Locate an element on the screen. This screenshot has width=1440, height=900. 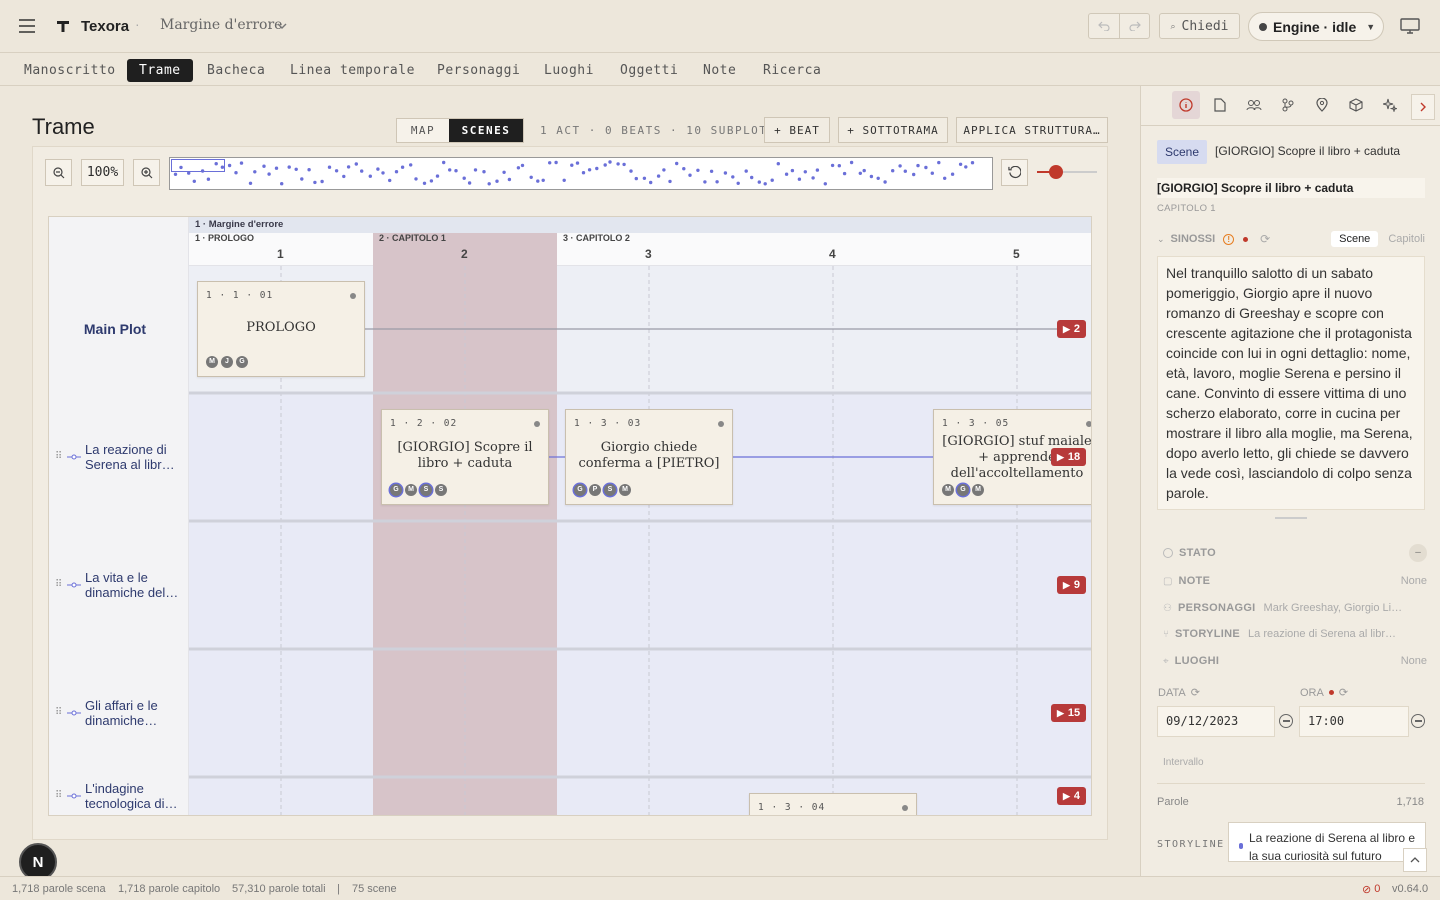
interval-link: Intervallo is located at coordinates (1183, 762).